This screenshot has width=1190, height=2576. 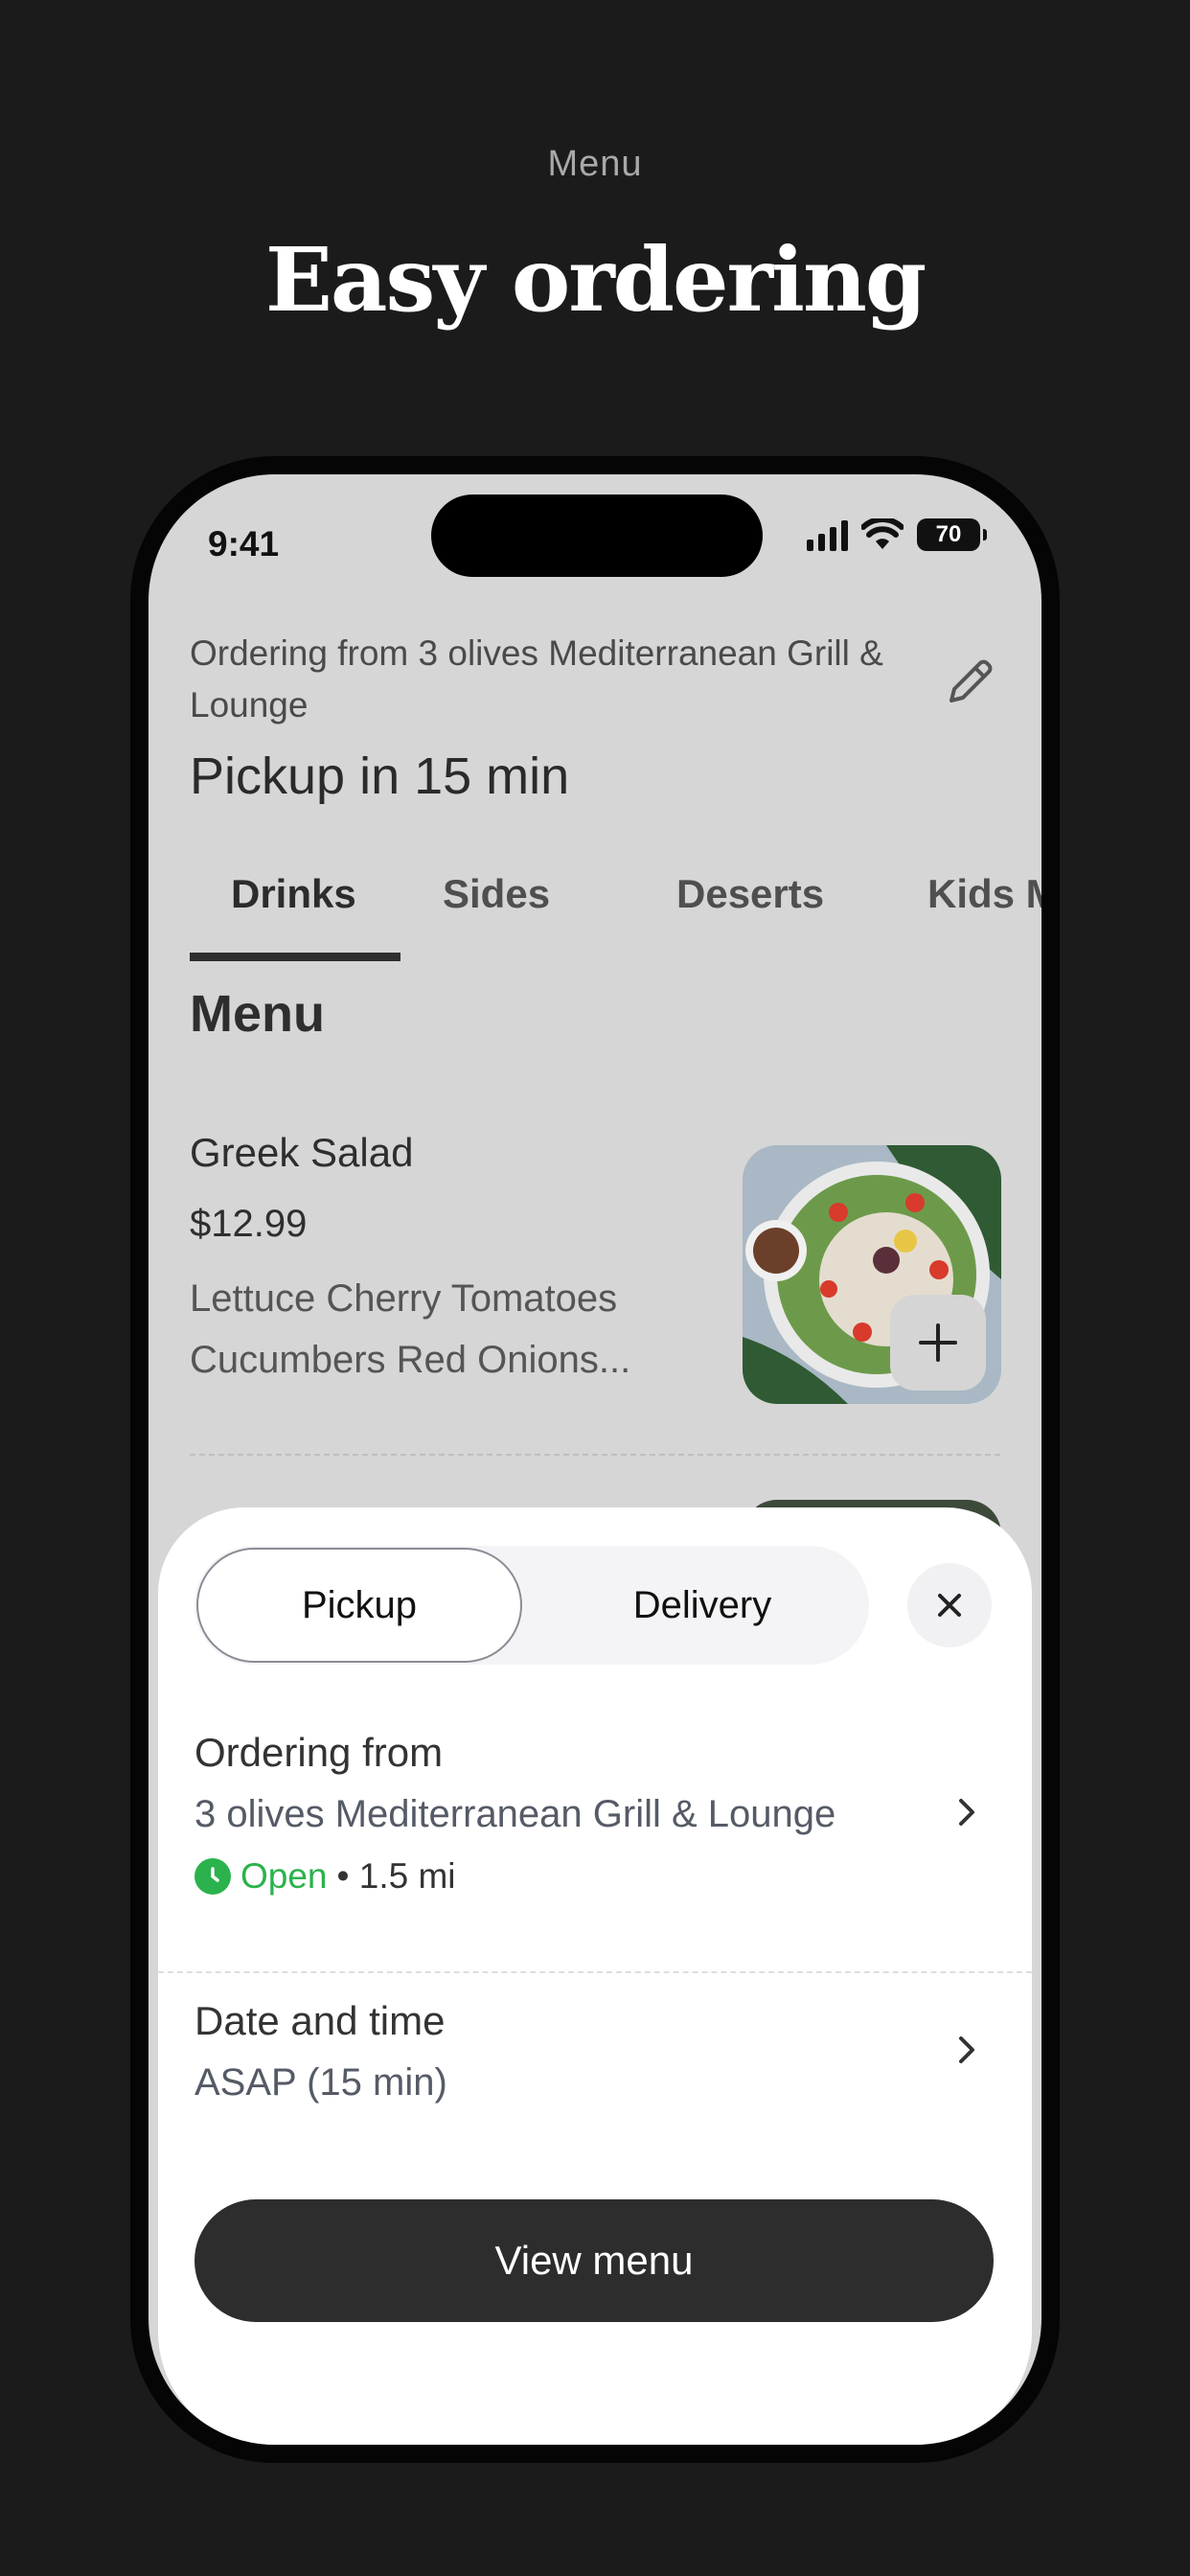 What do you see at coordinates (827, 534) in the screenshot?
I see `signal-icon` at bounding box center [827, 534].